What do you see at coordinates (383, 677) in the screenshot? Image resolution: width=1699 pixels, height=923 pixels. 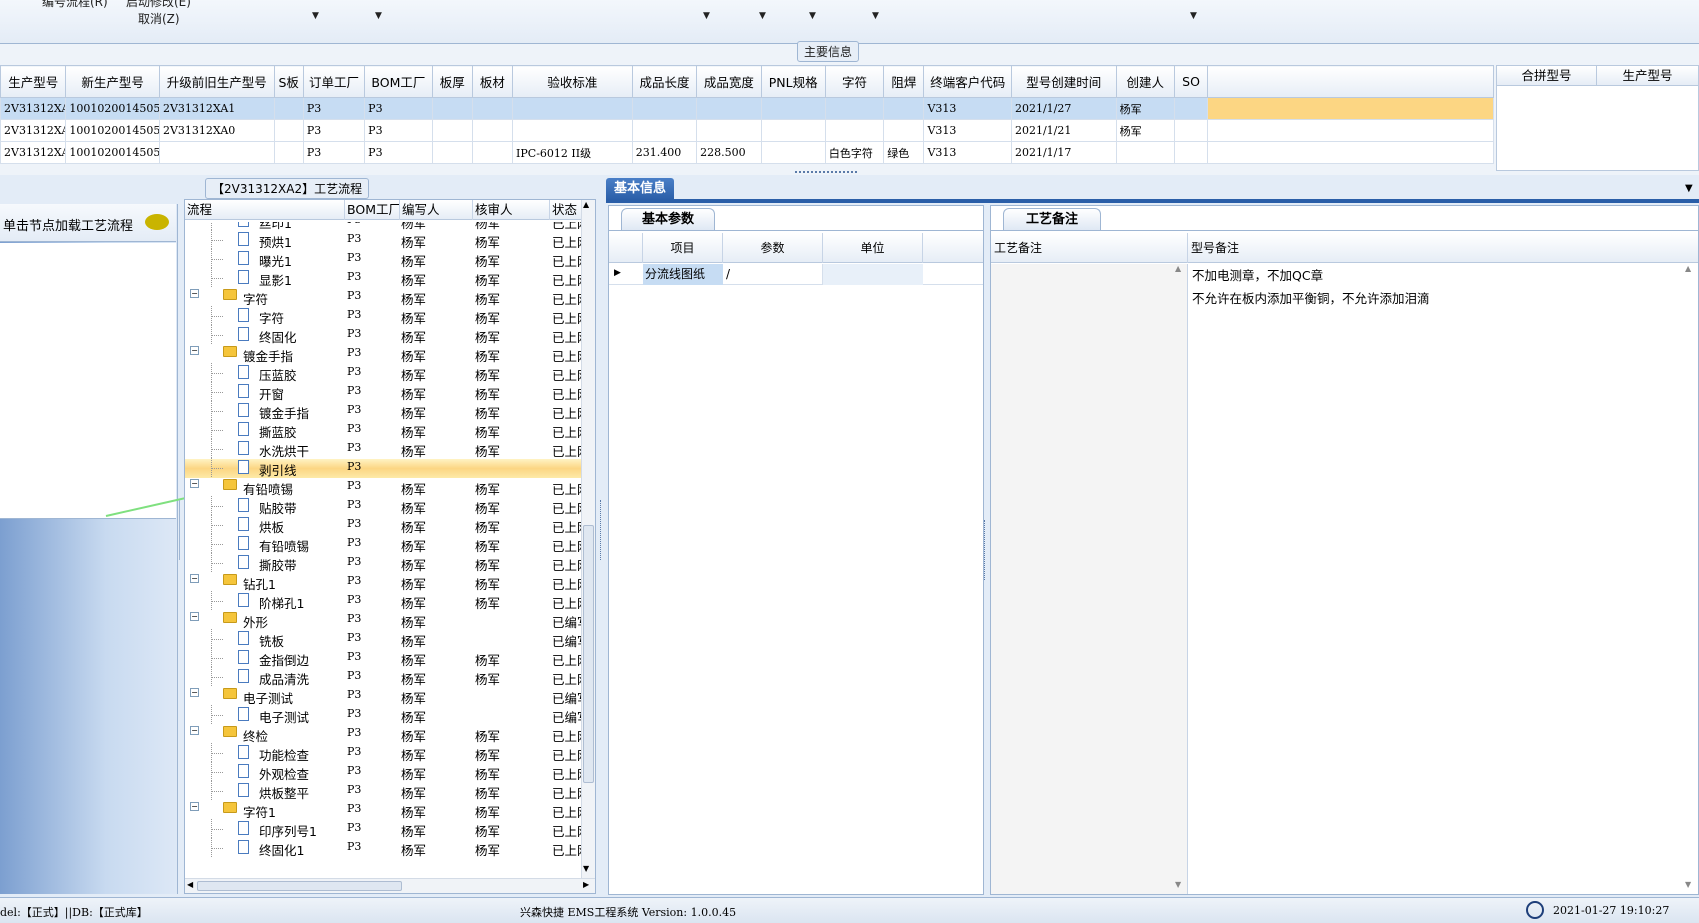 I see `tree-row: 成品清洗 P3 杨军 杨军 已上网` at bounding box center [383, 677].